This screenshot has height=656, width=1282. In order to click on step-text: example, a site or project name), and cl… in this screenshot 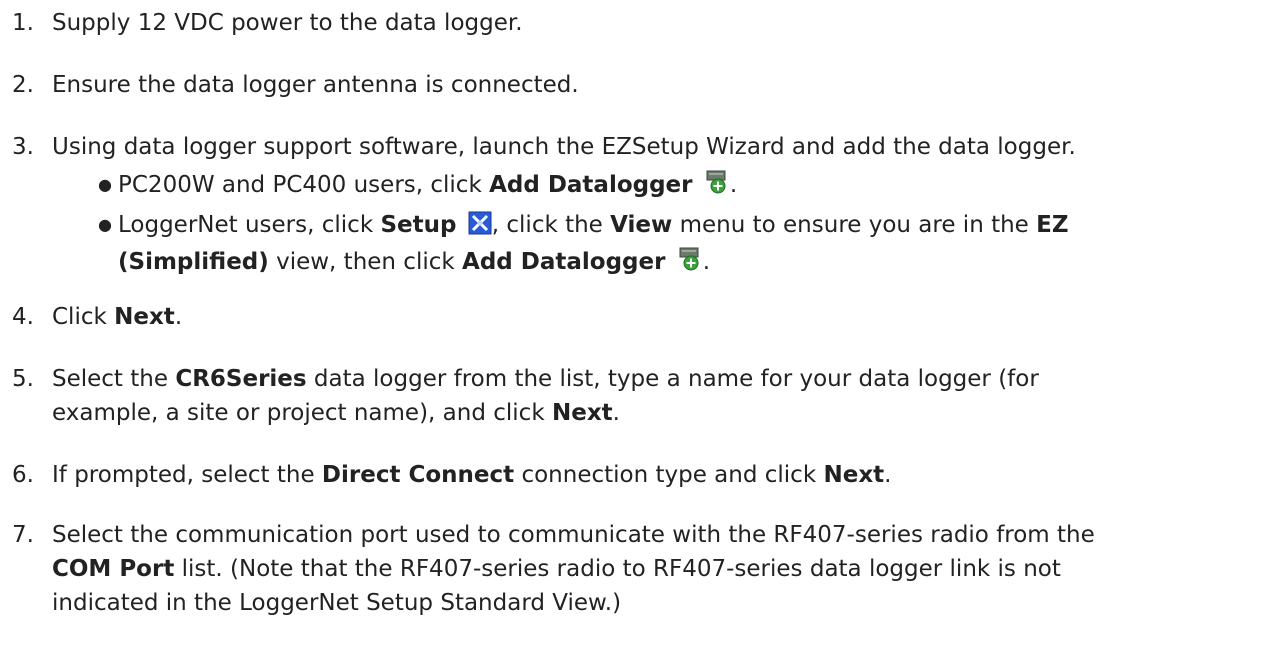, I will do `click(302, 413)`.